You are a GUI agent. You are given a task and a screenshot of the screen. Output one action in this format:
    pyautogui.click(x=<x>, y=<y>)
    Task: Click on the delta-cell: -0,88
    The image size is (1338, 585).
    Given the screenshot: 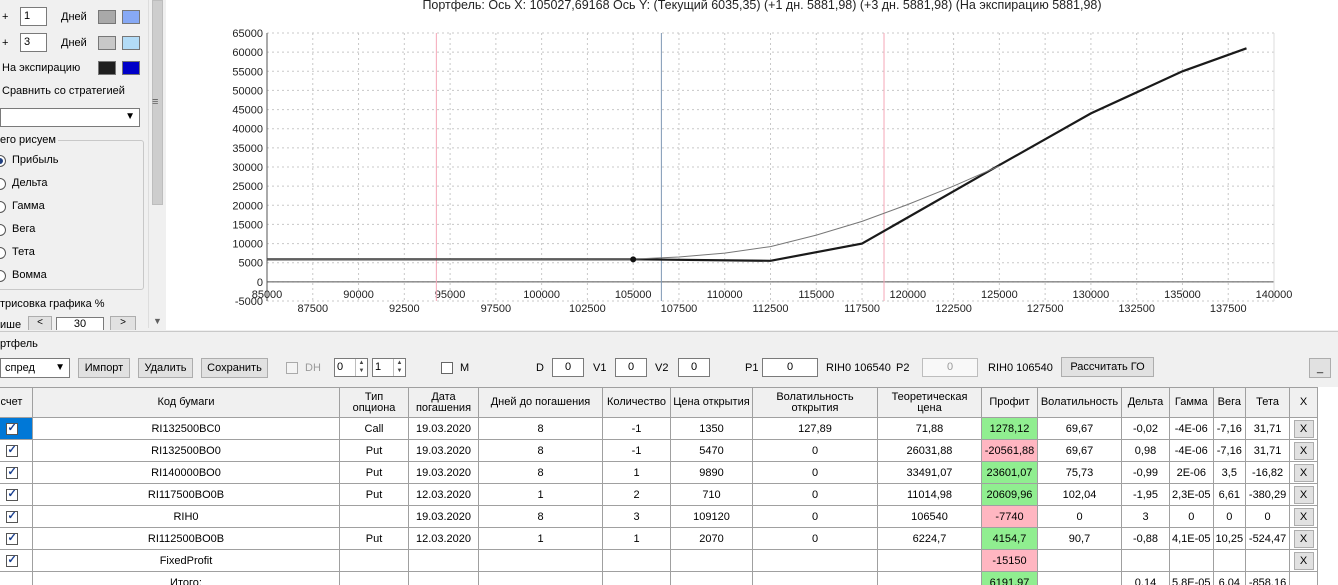 What is the action you would take?
    pyautogui.click(x=1145, y=538)
    